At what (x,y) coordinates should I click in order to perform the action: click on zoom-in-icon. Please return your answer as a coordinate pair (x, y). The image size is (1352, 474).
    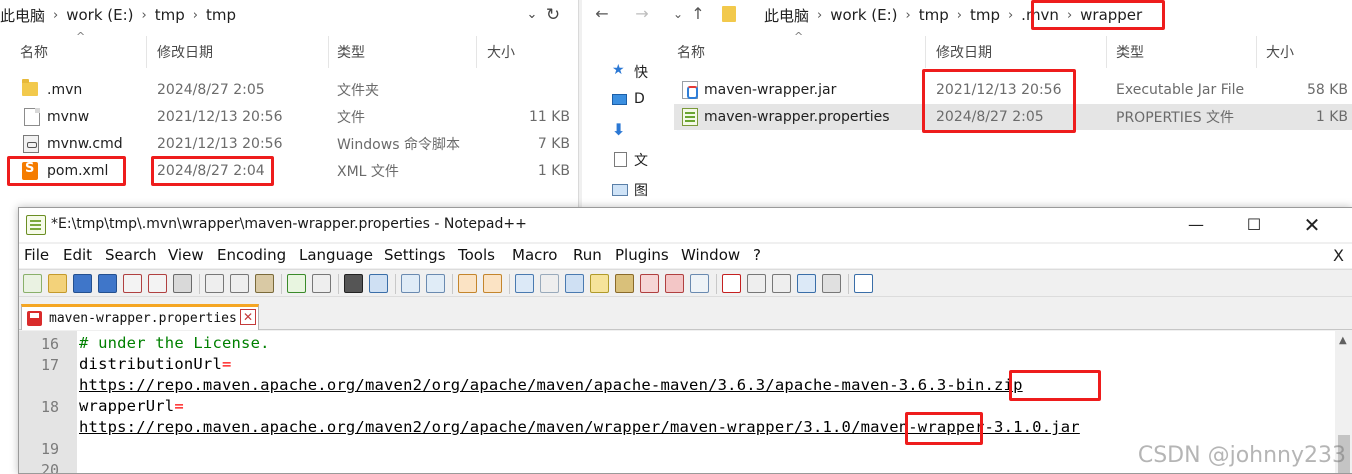
    Looking at the image, I should click on (410, 283).